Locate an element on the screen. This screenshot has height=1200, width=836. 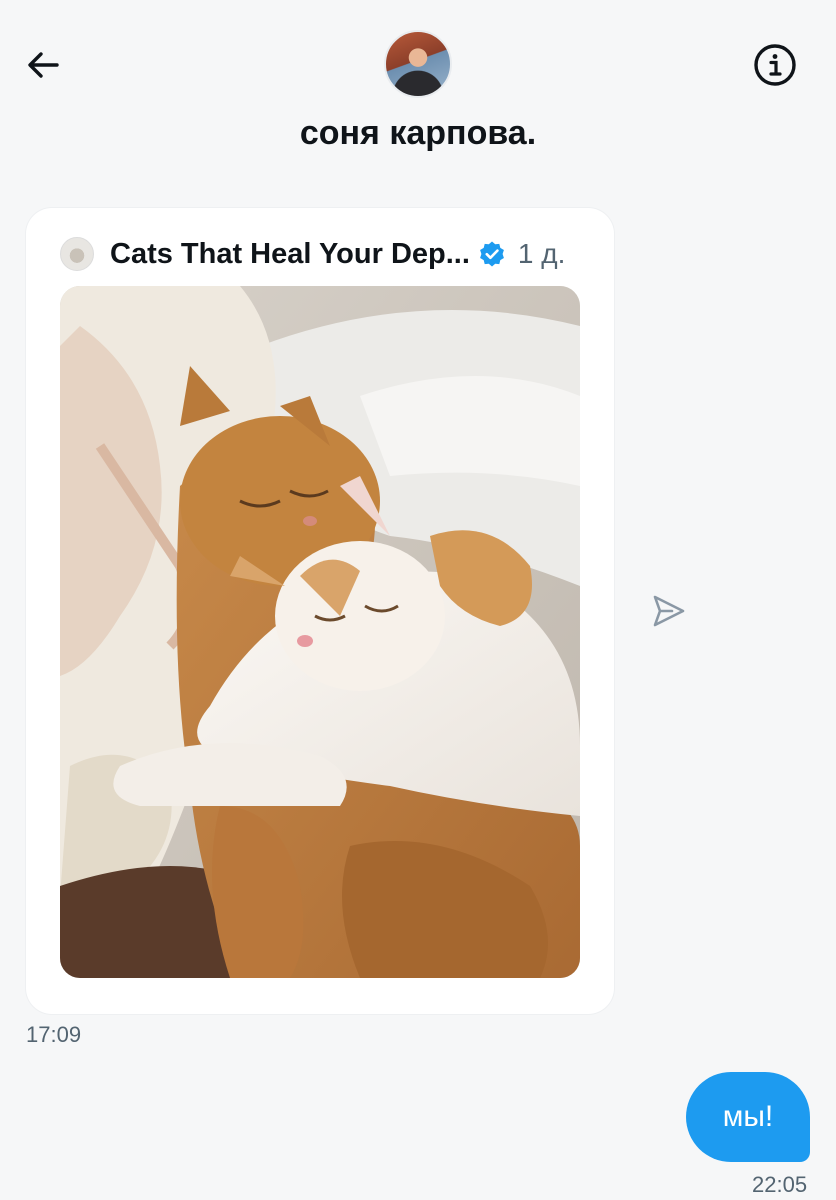
back-button is located at coordinates (43, 65).